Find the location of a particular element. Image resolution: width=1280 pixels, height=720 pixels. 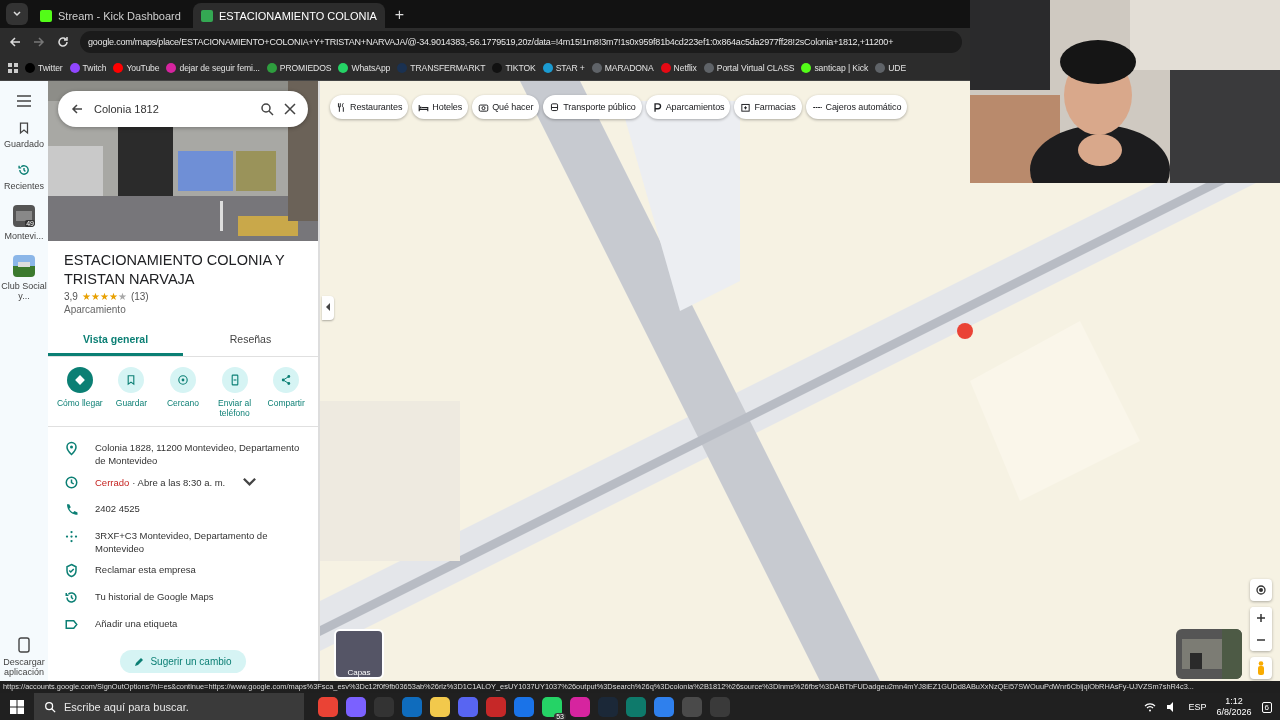

bookmark-link: santicap | Kick is located at coordinates (835, 68).